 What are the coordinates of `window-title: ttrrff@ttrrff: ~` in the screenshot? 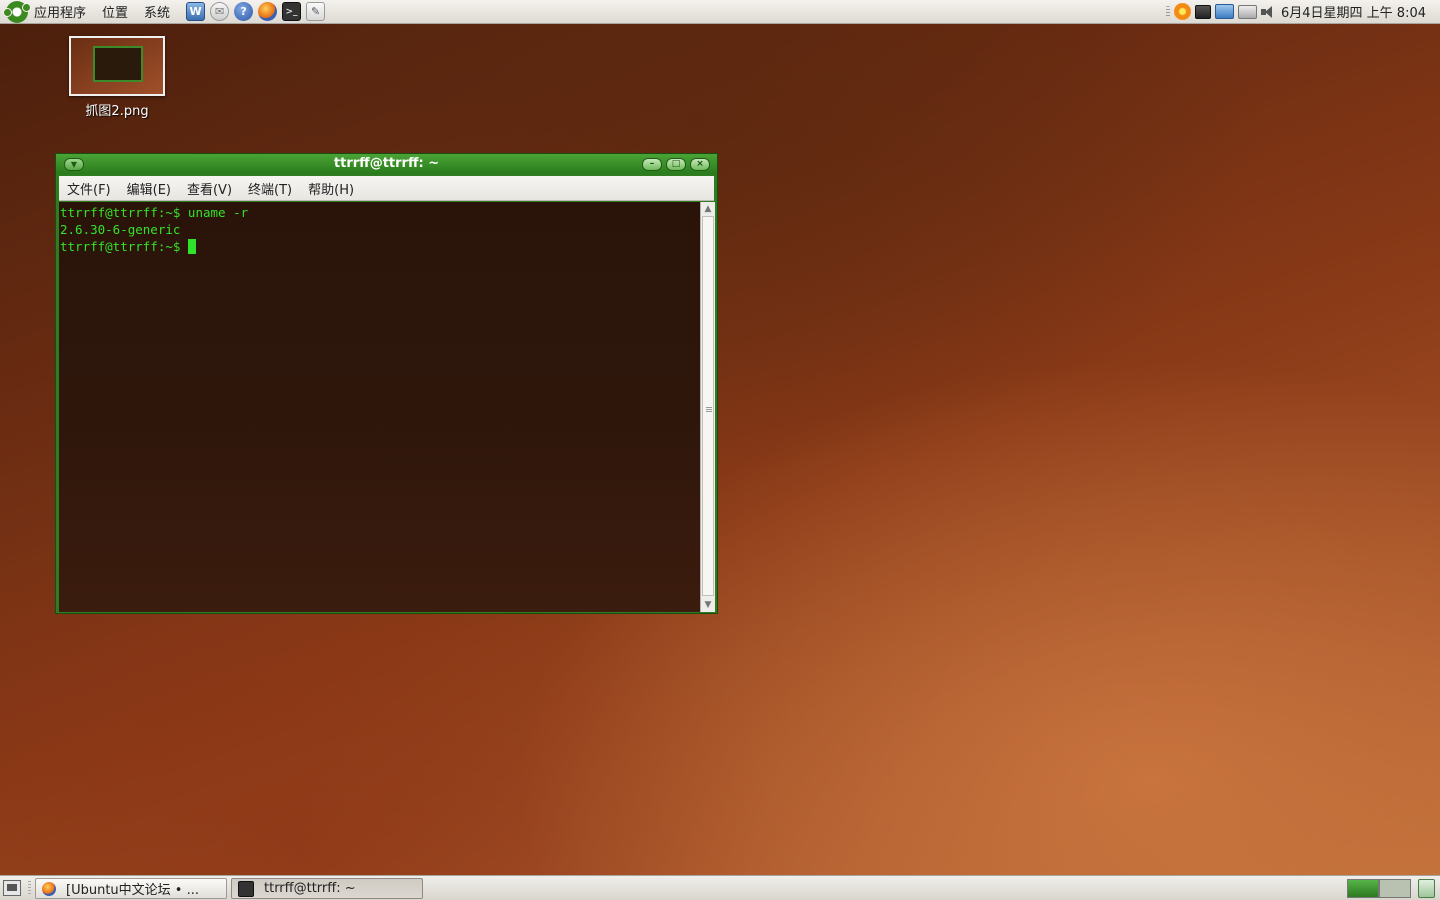 It's located at (386, 163).